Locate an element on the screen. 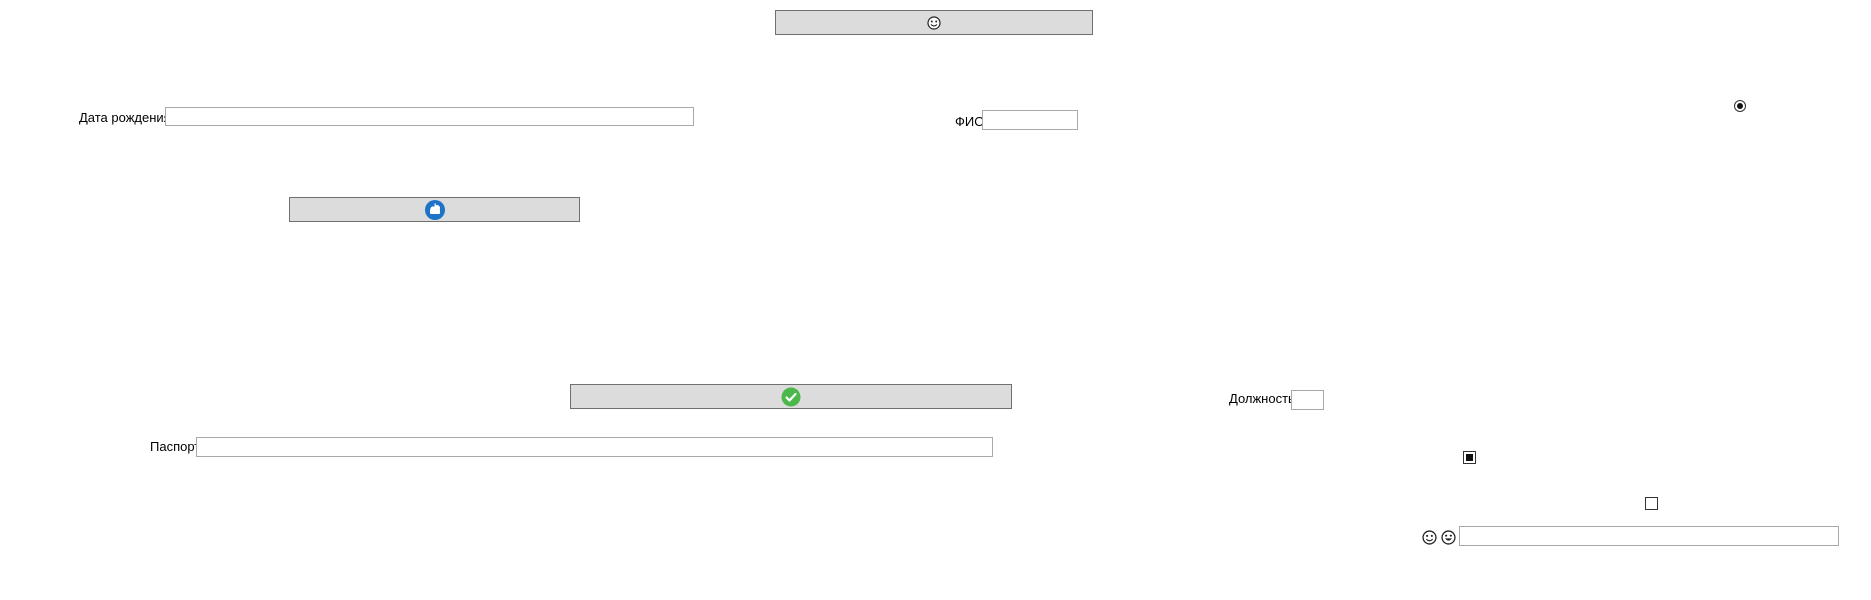 The height and width of the screenshot is (600, 1871). passport-field is located at coordinates (594, 447).